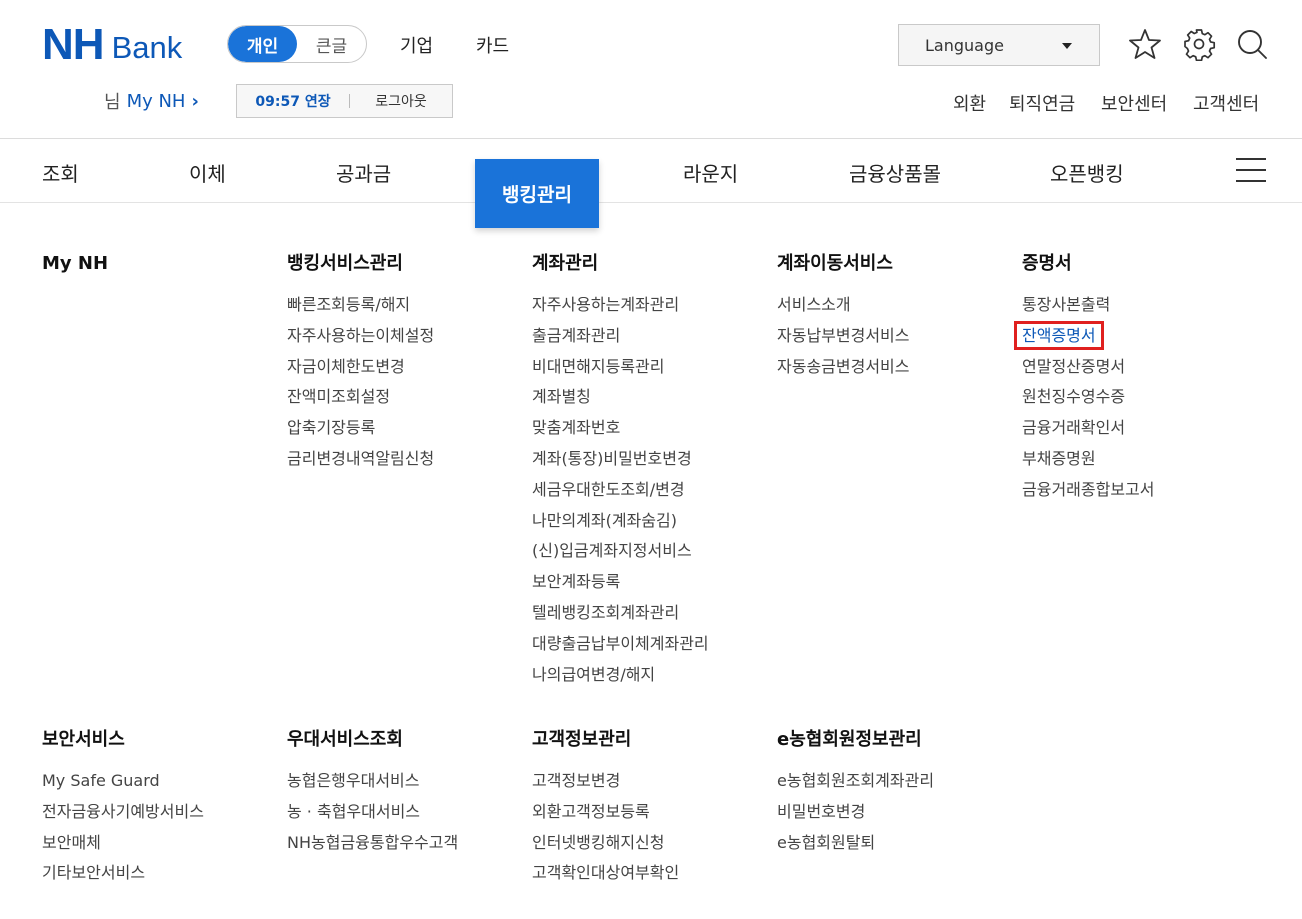 The height and width of the screenshot is (919, 1302). Describe the element at coordinates (83, 739) in the screenshot. I see `menu-title-security-service: 보안서비스` at that location.